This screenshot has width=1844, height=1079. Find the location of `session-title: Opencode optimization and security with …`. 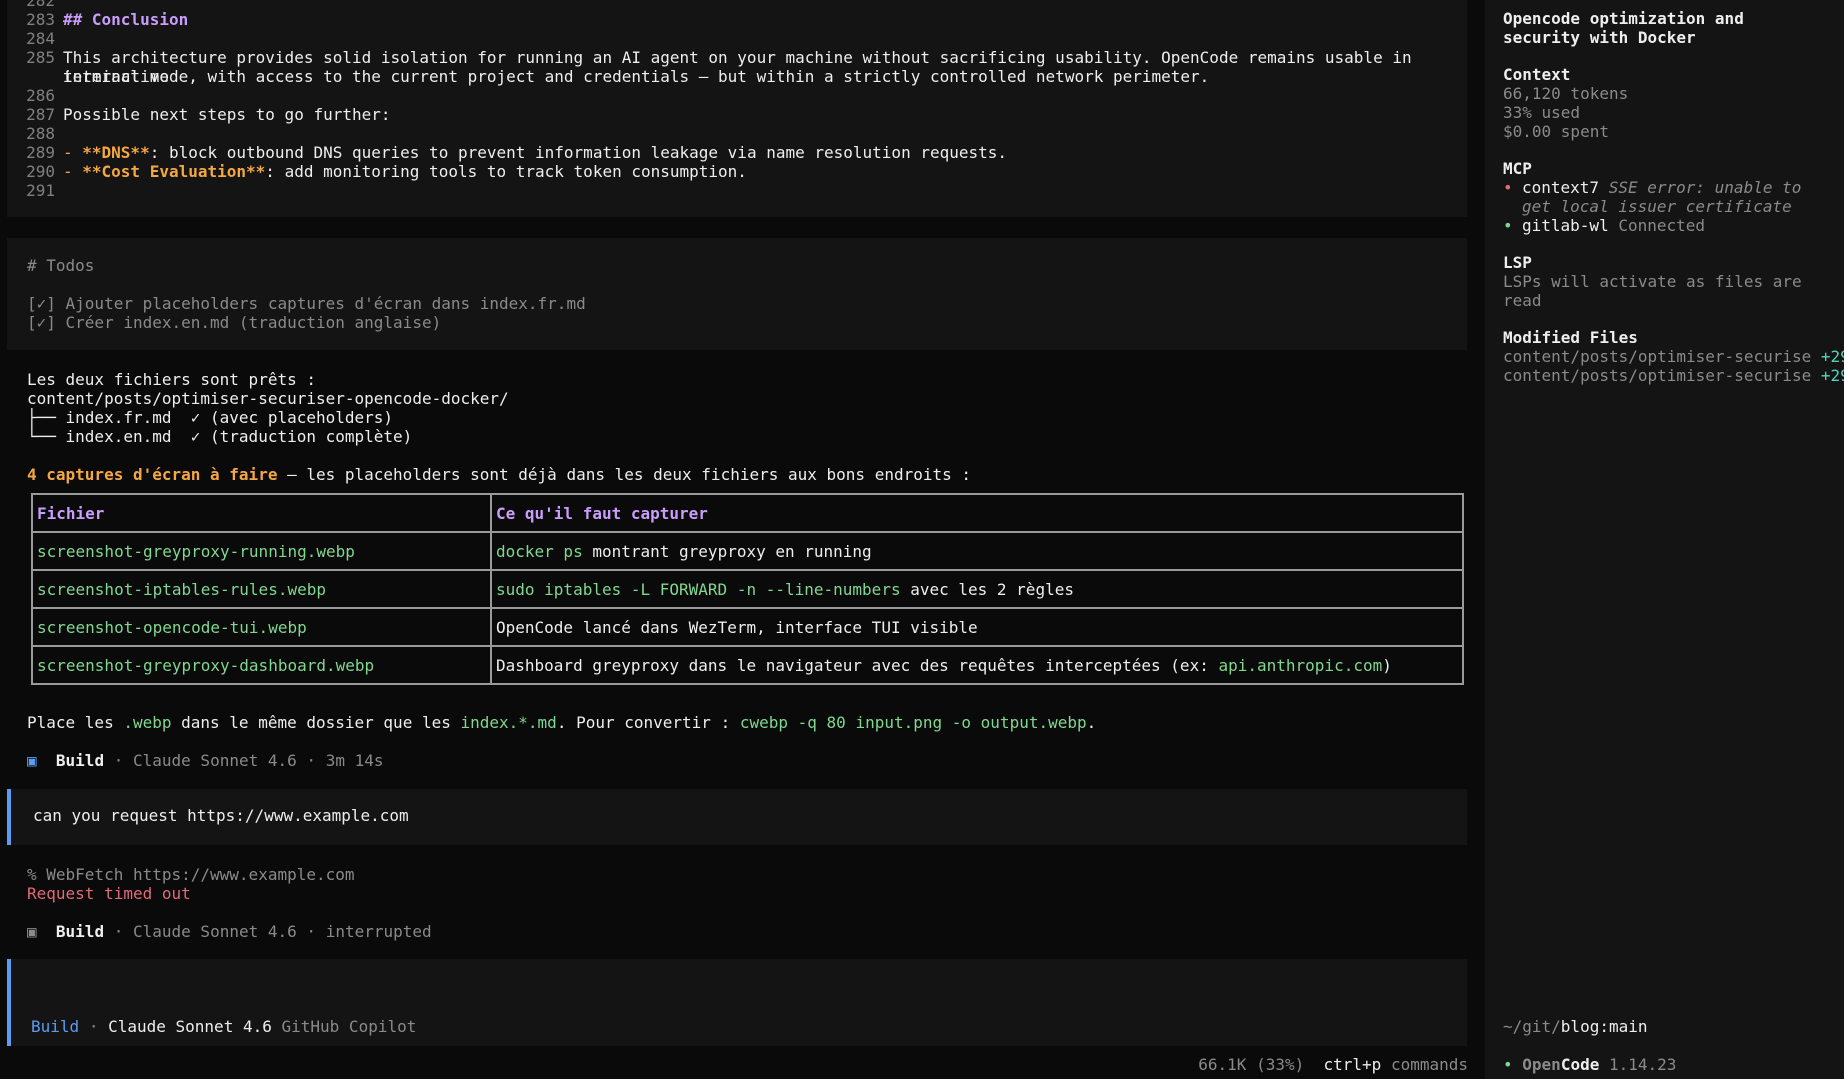

session-title: Opencode optimization and security with … is located at coordinates (1623, 28).